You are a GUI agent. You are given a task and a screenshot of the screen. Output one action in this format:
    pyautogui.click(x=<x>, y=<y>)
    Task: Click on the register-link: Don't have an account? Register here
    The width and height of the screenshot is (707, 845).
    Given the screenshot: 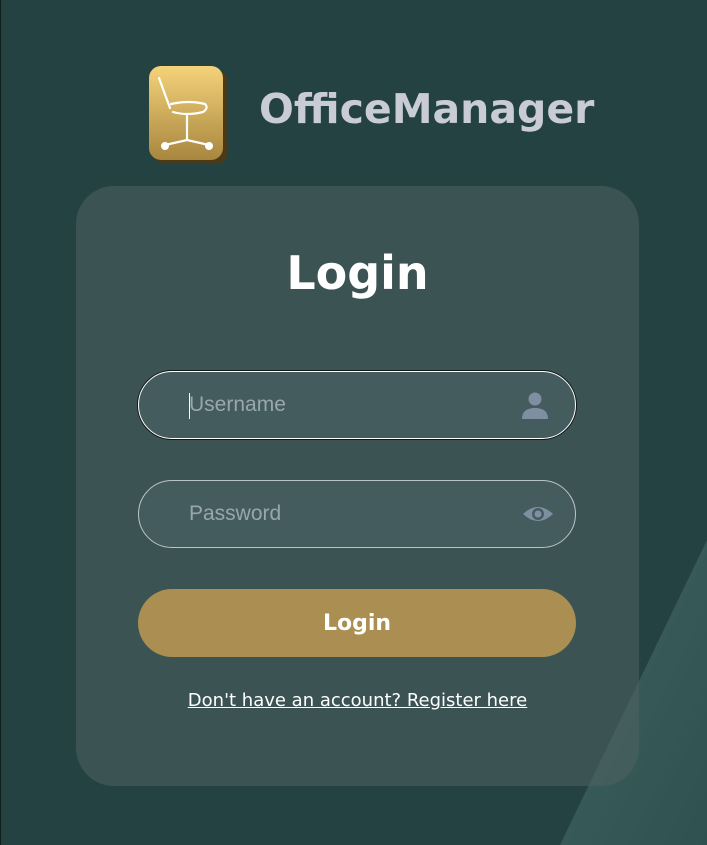 What is the action you would take?
    pyautogui.click(x=357, y=700)
    